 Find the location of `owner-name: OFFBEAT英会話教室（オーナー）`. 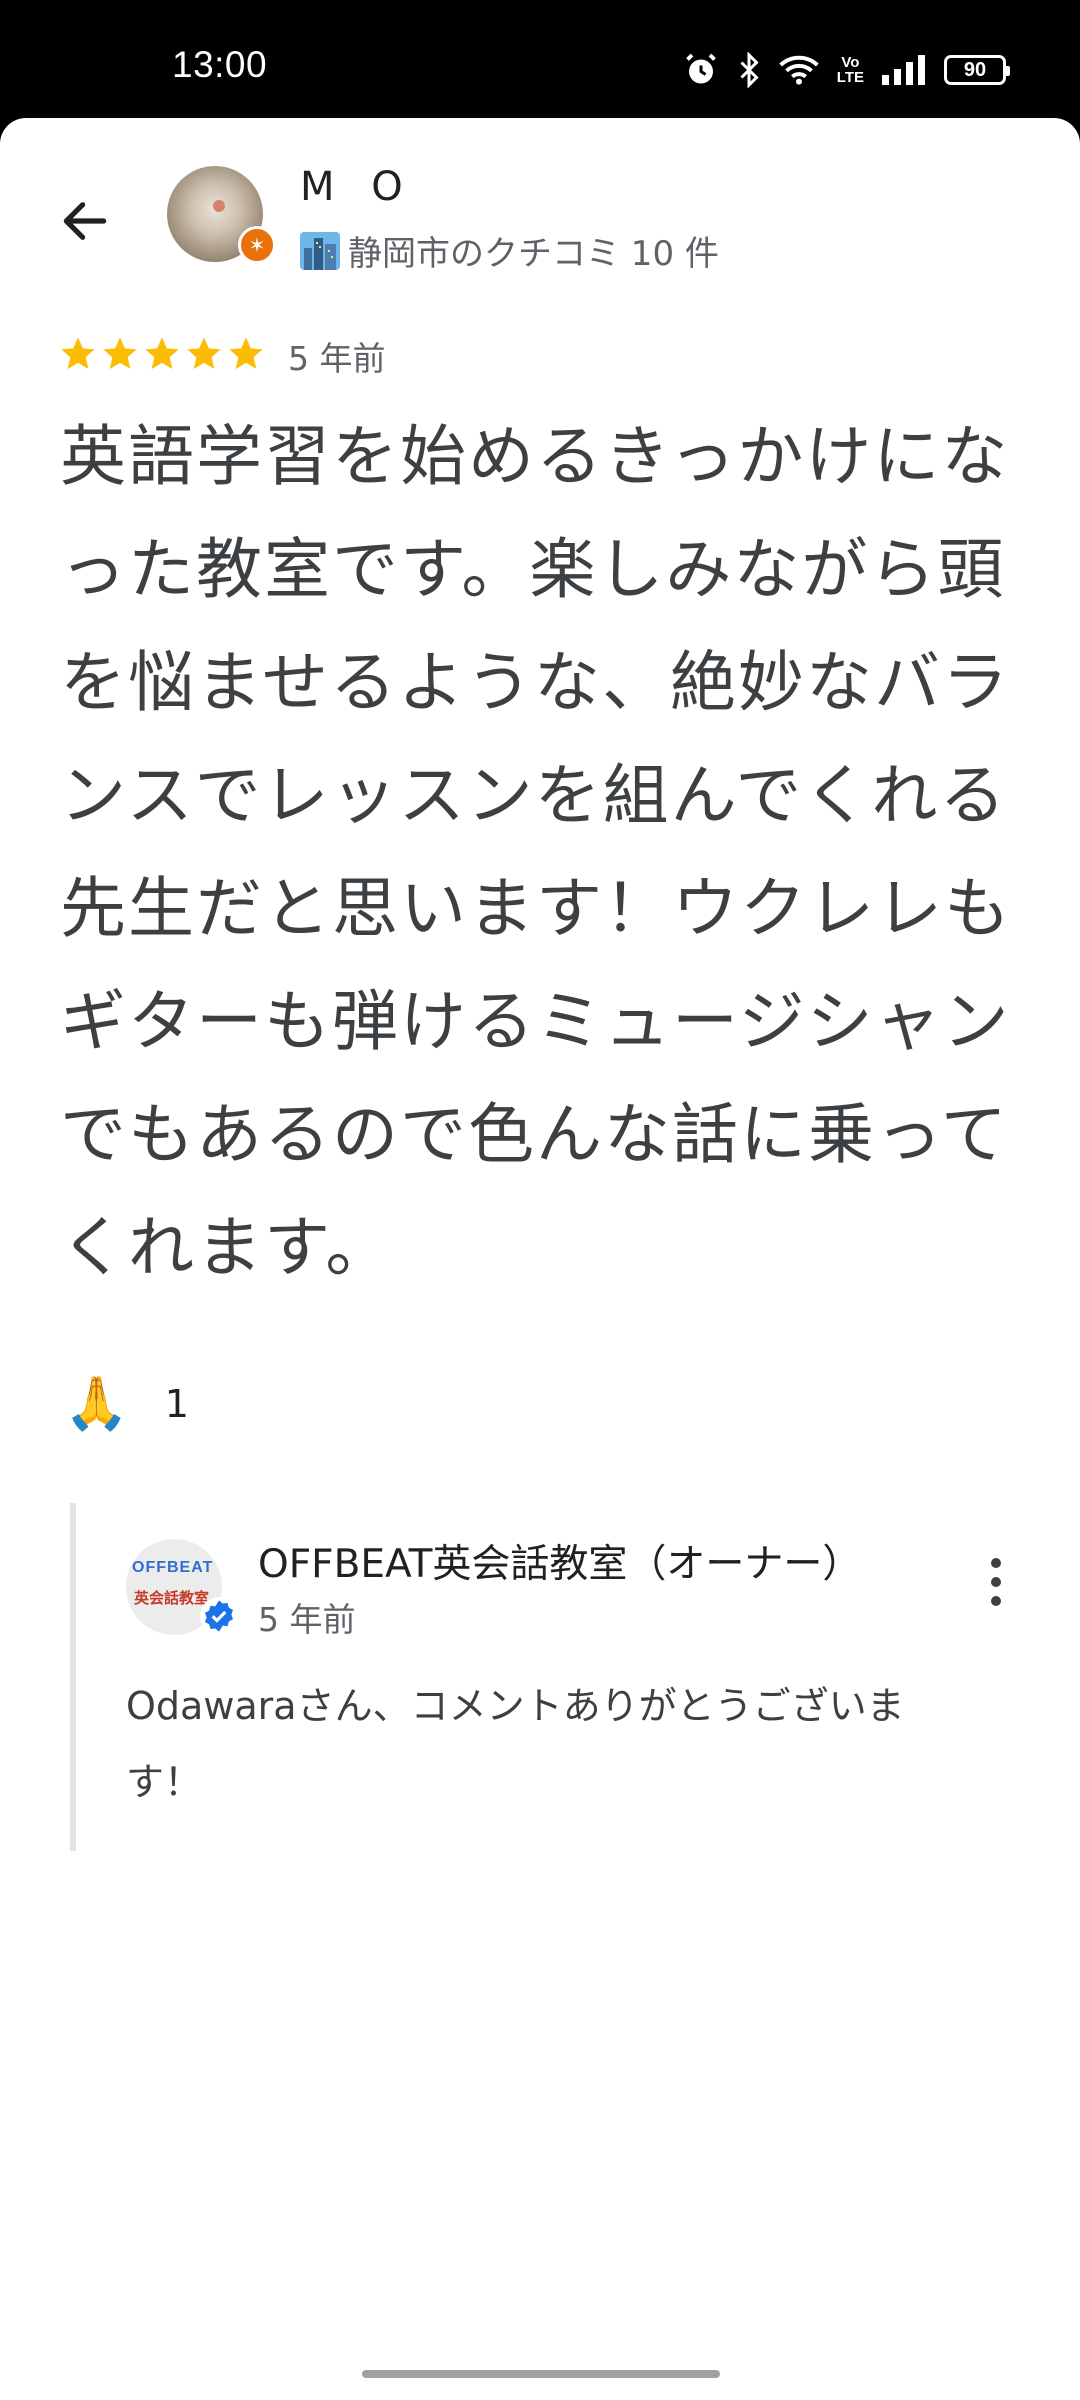

owner-name: OFFBEAT英会話教室（オーナー） is located at coordinates (560, 1564).